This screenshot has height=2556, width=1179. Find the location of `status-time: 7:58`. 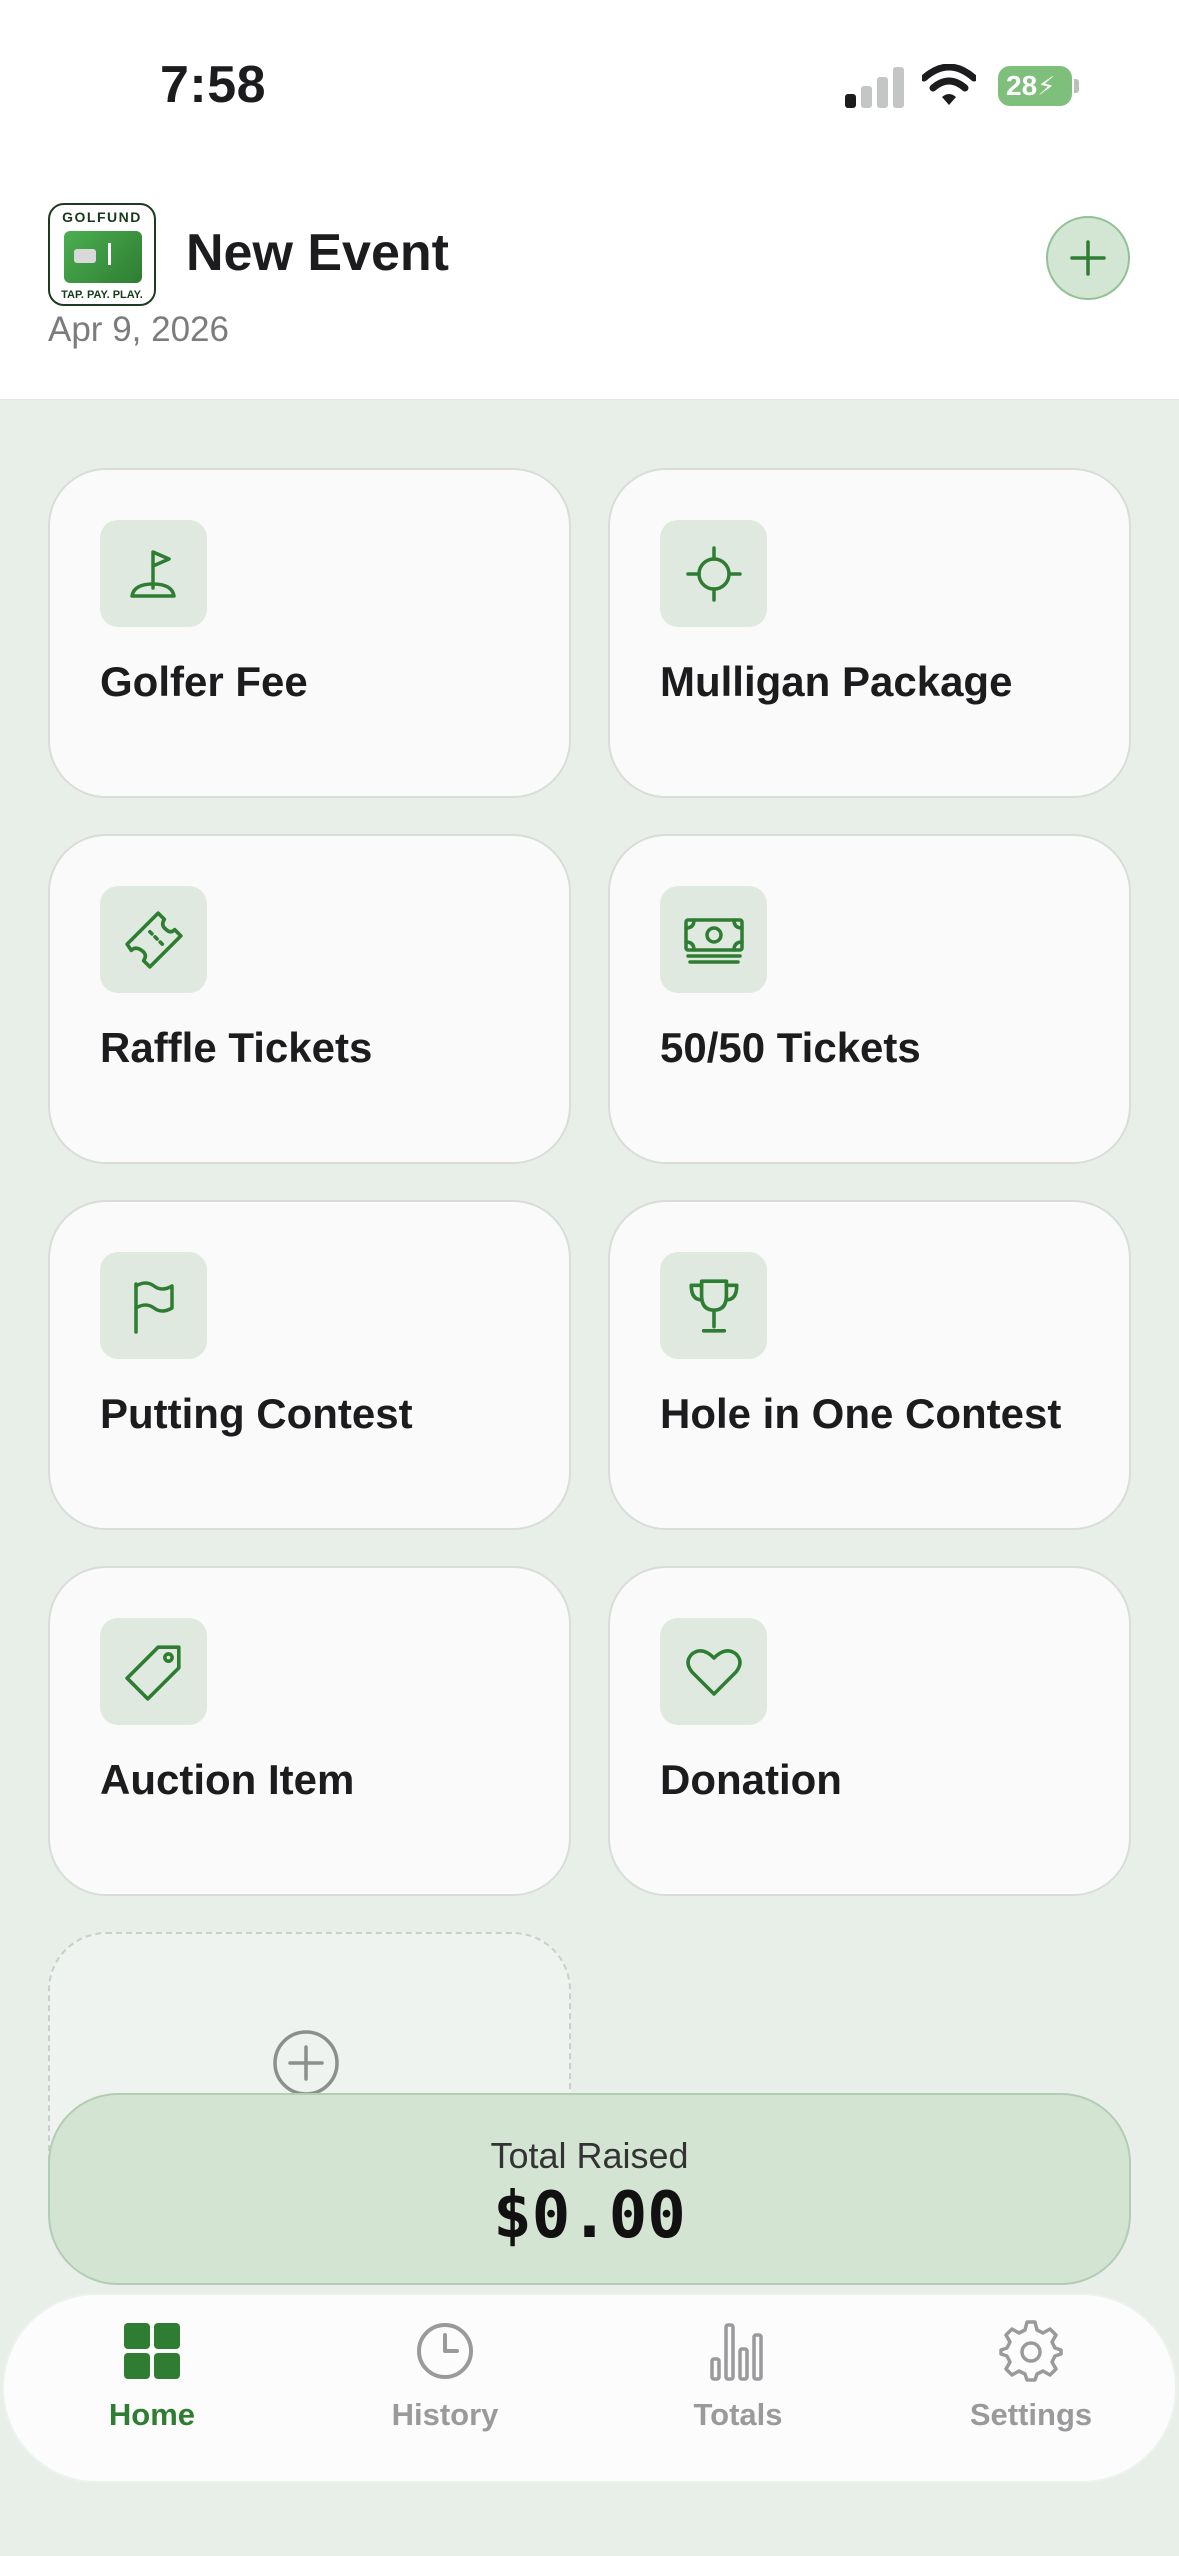

status-time: 7:58 is located at coordinates (213, 85).